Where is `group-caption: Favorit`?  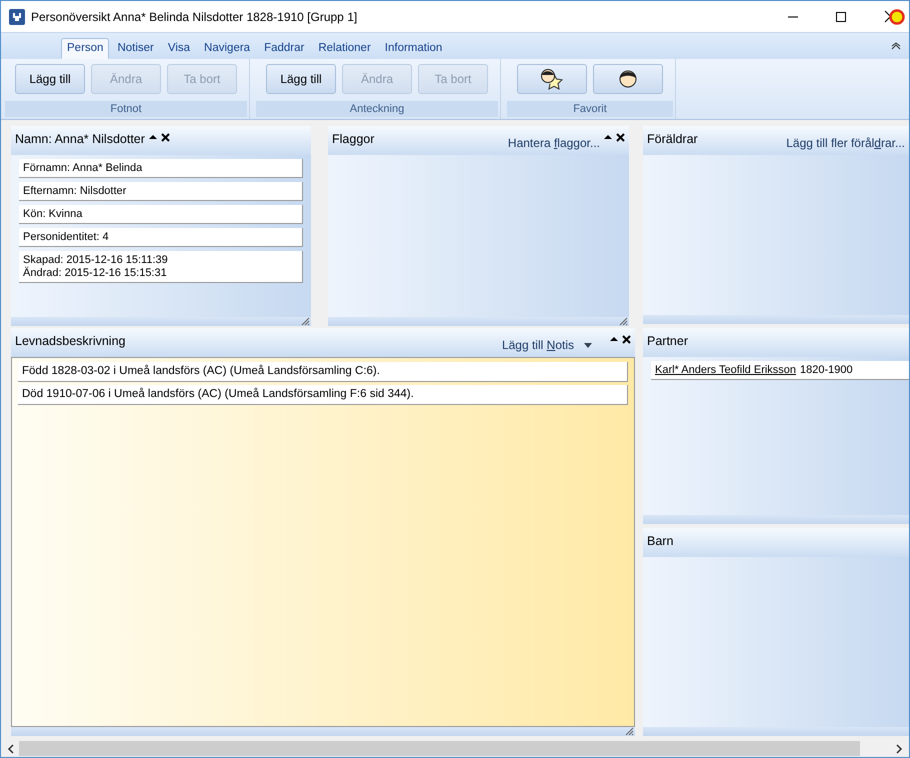
group-caption: Favorit is located at coordinates (590, 109).